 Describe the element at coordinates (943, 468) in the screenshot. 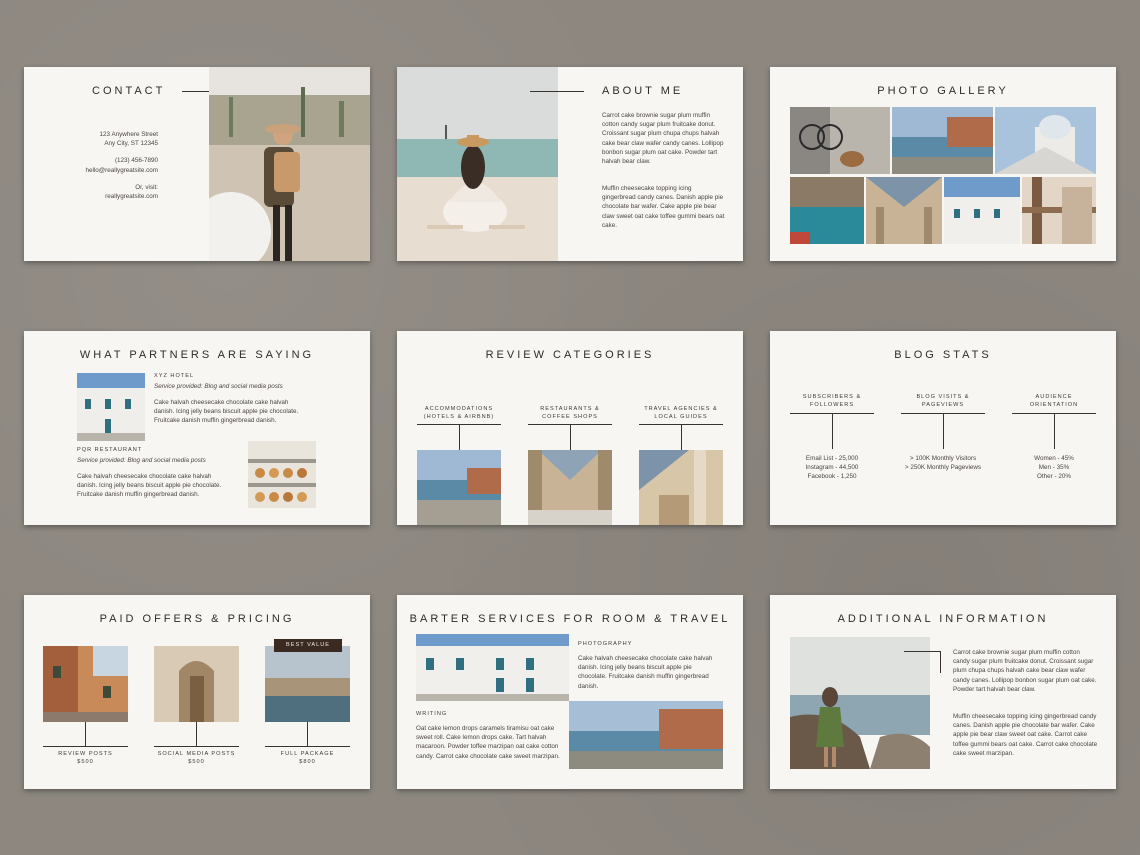

I see `stat-monthly-pageviews: > 250K Monthly Pageviews` at that location.